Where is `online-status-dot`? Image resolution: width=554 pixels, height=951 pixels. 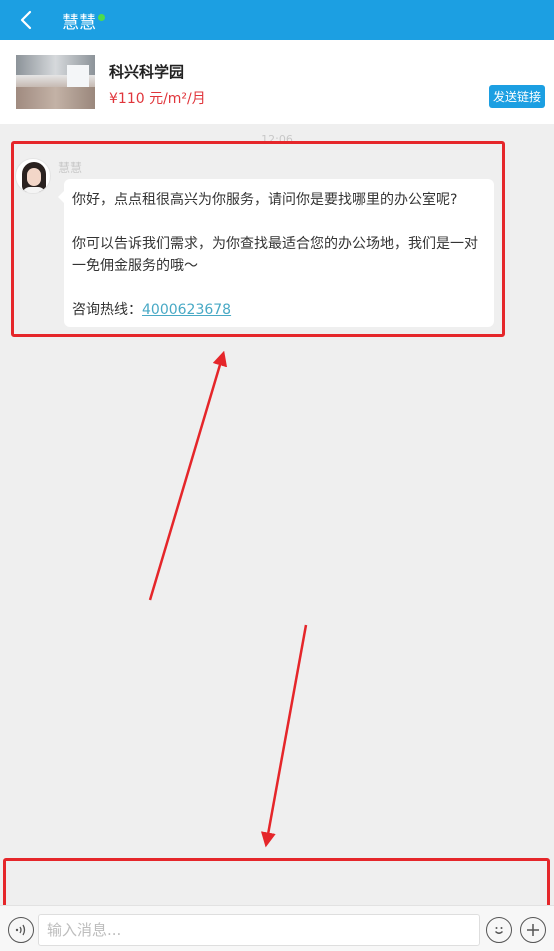 online-status-dot is located at coordinates (101, 17).